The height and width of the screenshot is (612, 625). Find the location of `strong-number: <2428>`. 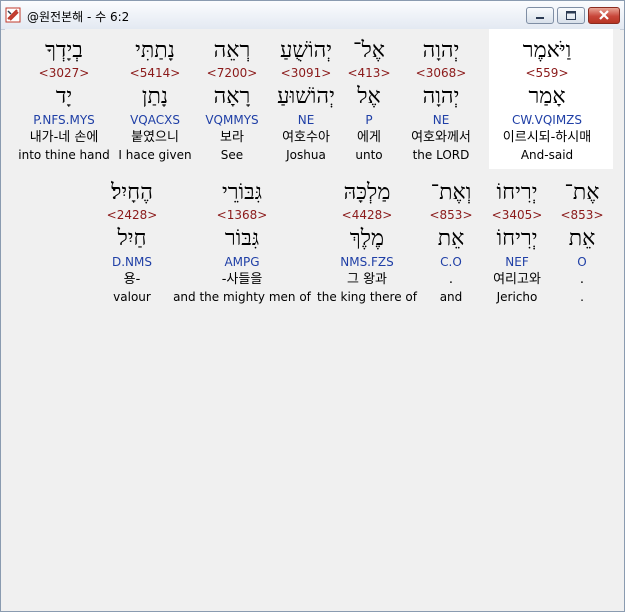

strong-number: <2428> is located at coordinates (132, 215).